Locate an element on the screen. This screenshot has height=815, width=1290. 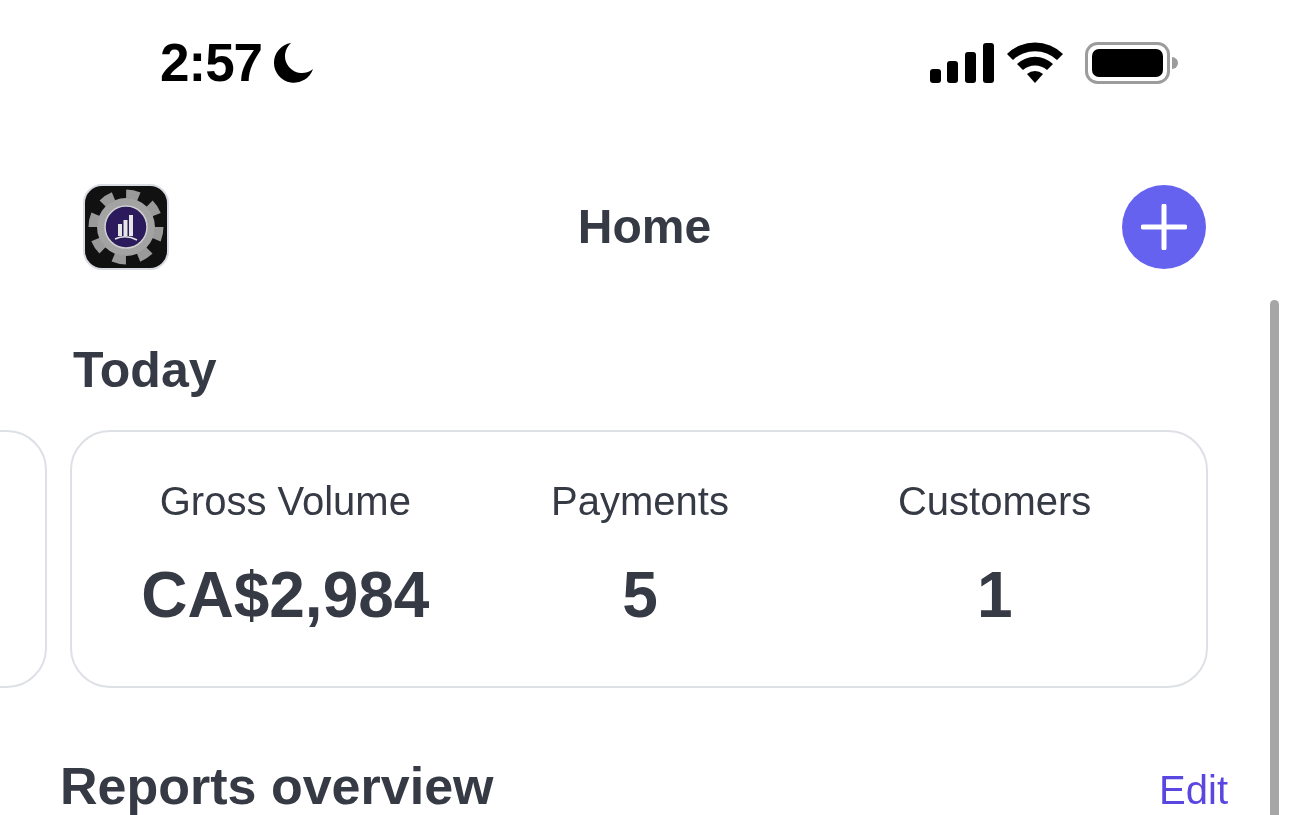
metric-value: CA$2,984 is located at coordinates (285, 595).